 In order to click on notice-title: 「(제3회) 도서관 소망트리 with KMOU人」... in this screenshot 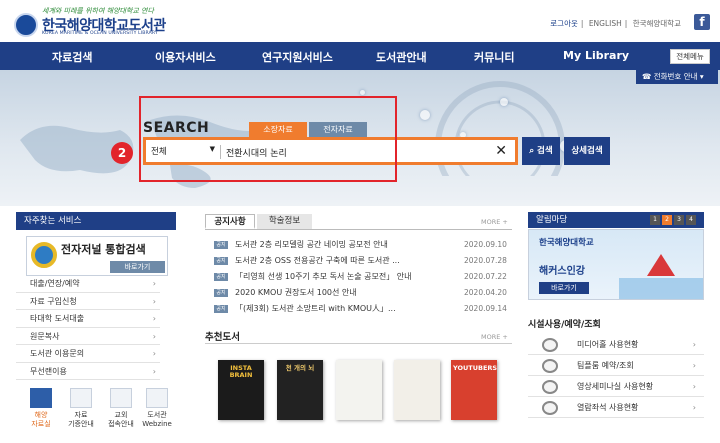, I will do `click(315, 308)`.